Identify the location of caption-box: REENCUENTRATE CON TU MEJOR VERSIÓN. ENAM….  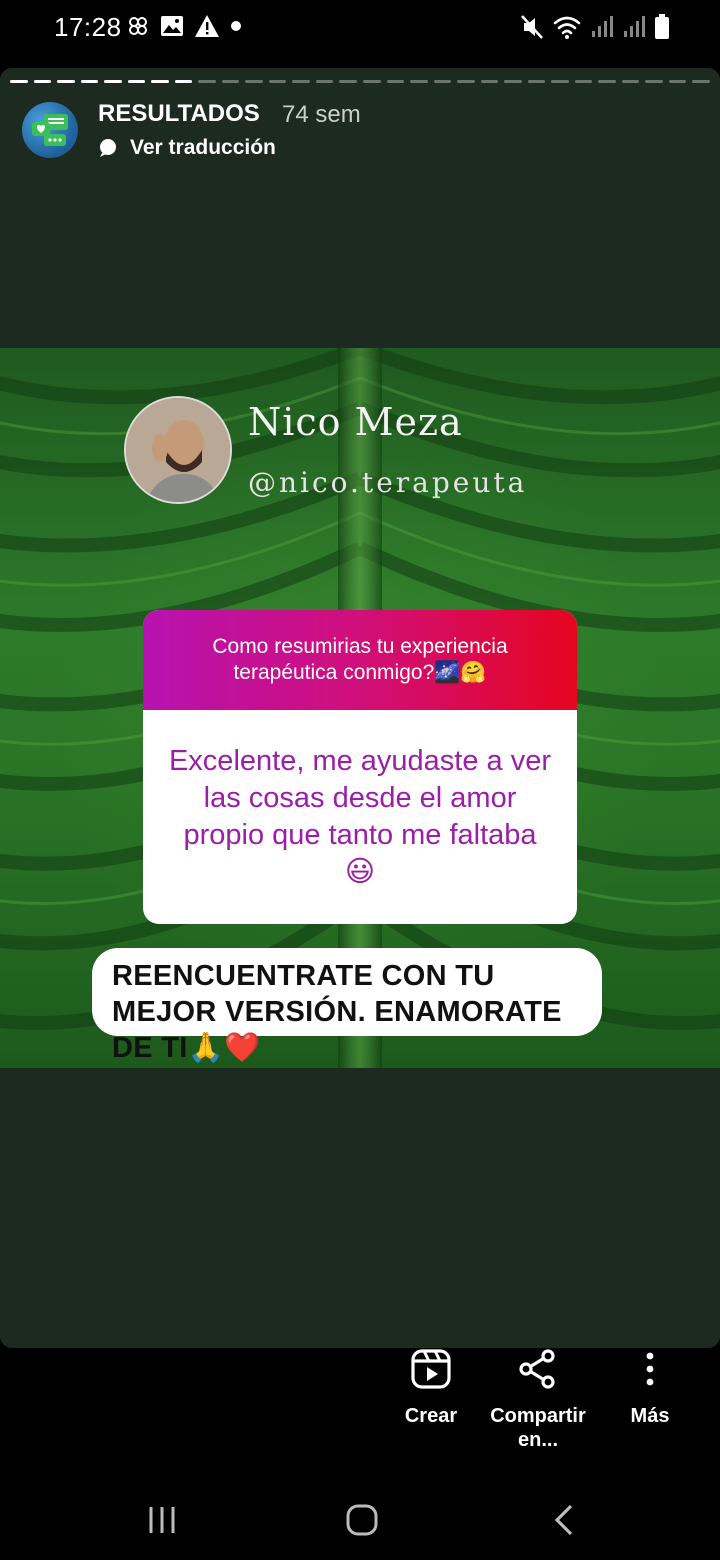
(347, 1006).